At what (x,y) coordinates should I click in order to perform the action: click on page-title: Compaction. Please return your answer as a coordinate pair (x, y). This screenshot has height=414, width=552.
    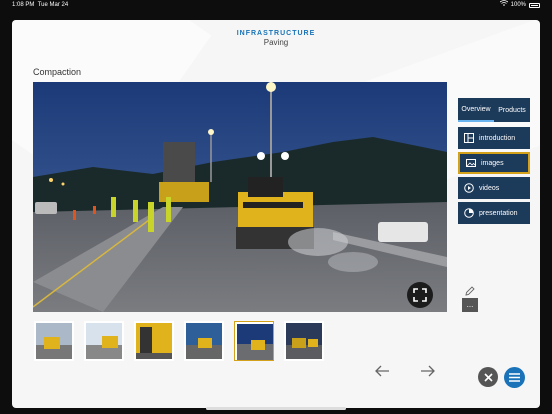
    Looking at the image, I should click on (57, 72).